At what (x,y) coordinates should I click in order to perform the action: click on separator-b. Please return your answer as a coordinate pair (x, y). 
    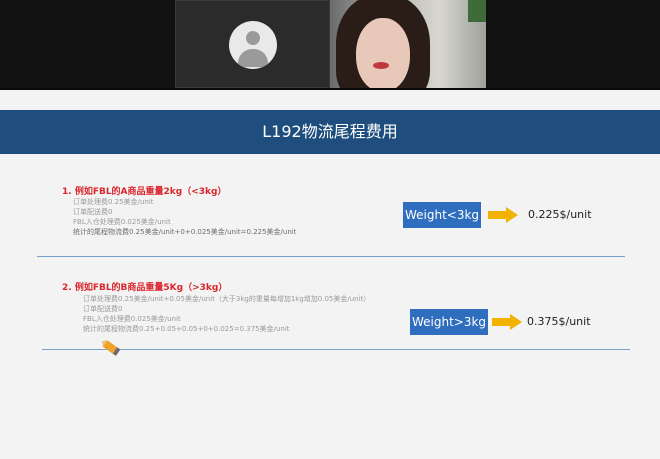
    Looking at the image, I should click on (336, 349).